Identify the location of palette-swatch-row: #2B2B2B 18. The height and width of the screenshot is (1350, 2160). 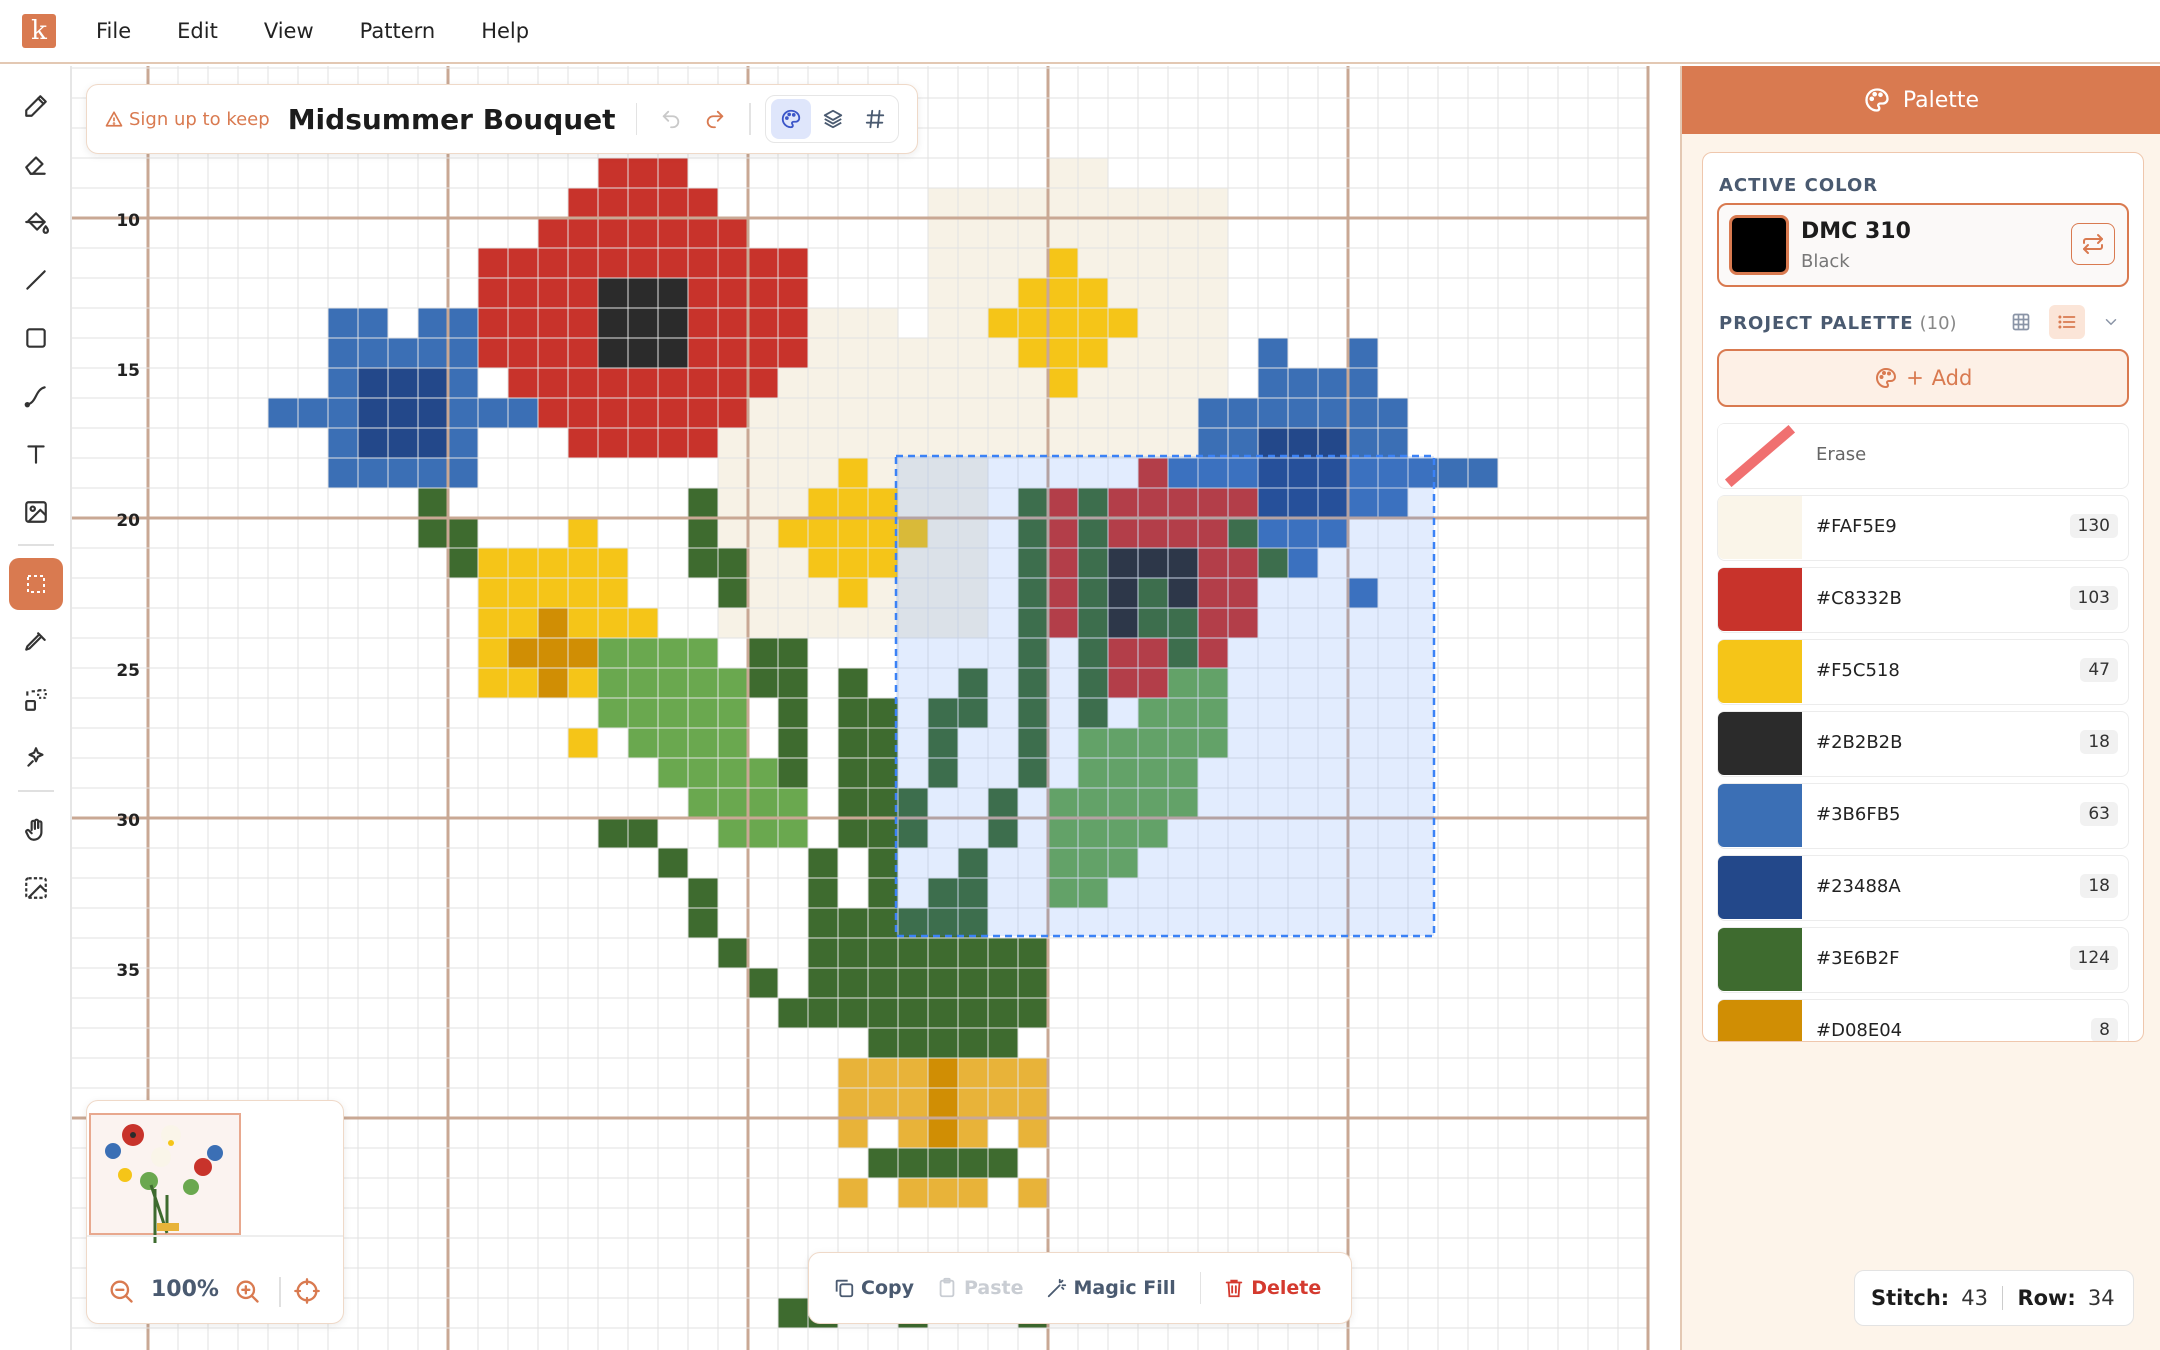
(1923, 744).